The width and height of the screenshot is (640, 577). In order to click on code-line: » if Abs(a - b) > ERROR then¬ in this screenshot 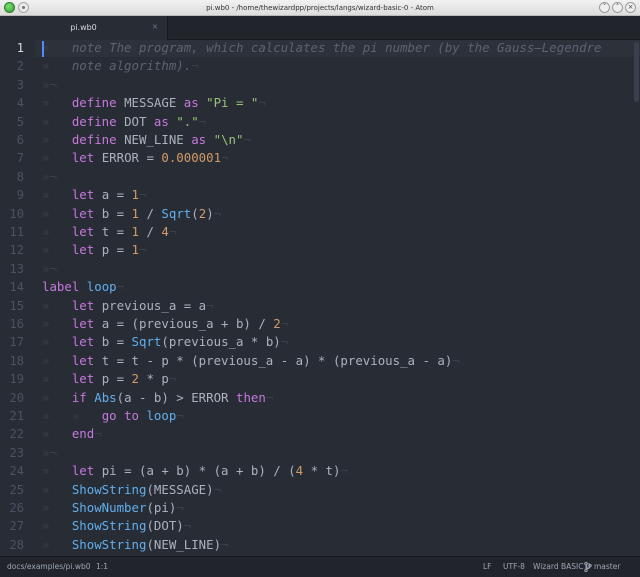, I will do `click(157, 398)`.